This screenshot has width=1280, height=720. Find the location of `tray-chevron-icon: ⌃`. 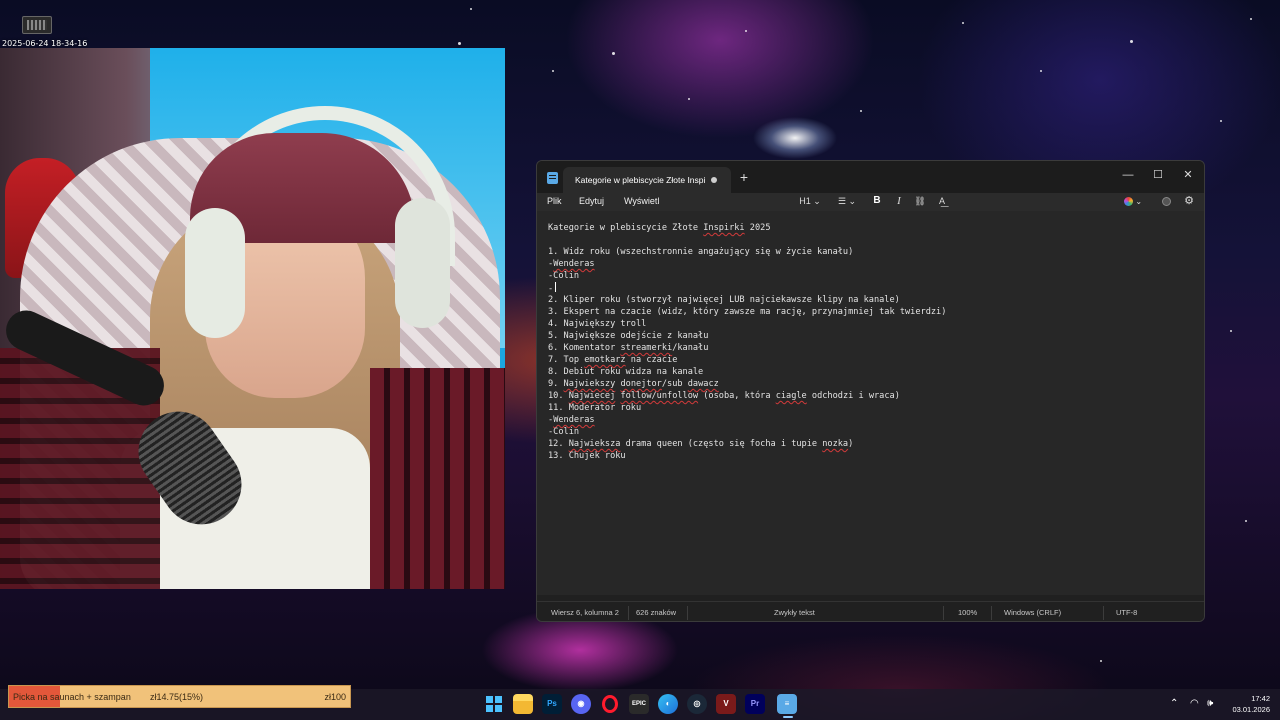

tray-chevron-icon: ⌃ is located at coordinates (1174, 704).